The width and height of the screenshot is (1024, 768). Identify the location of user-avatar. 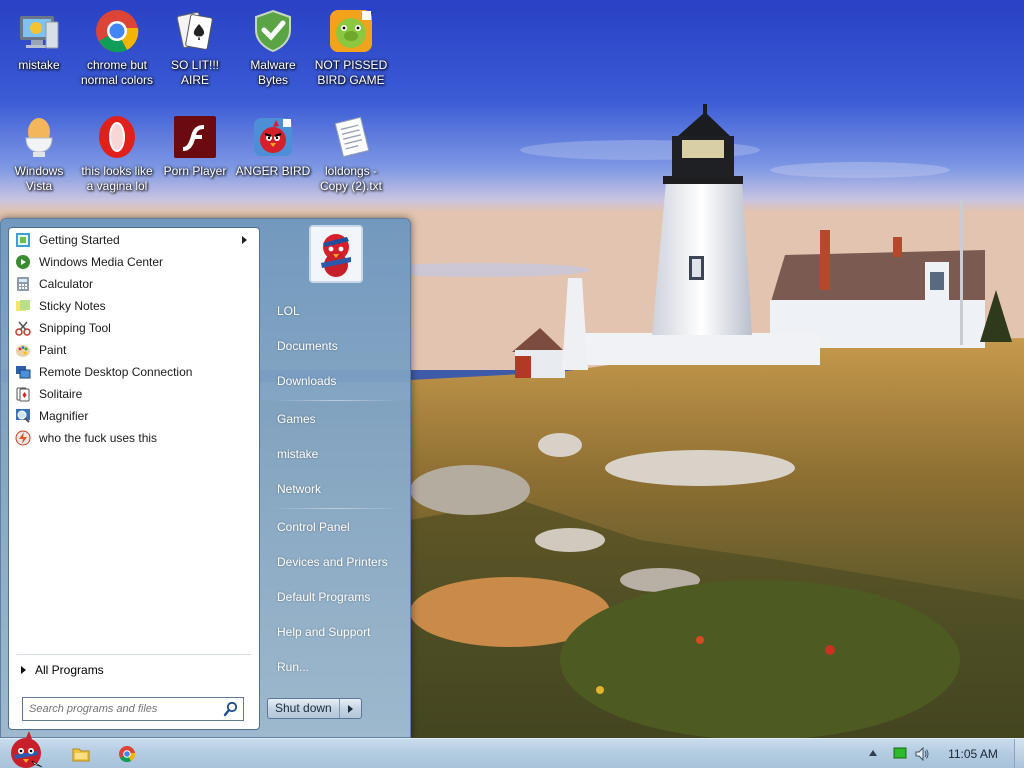
(336, 254).